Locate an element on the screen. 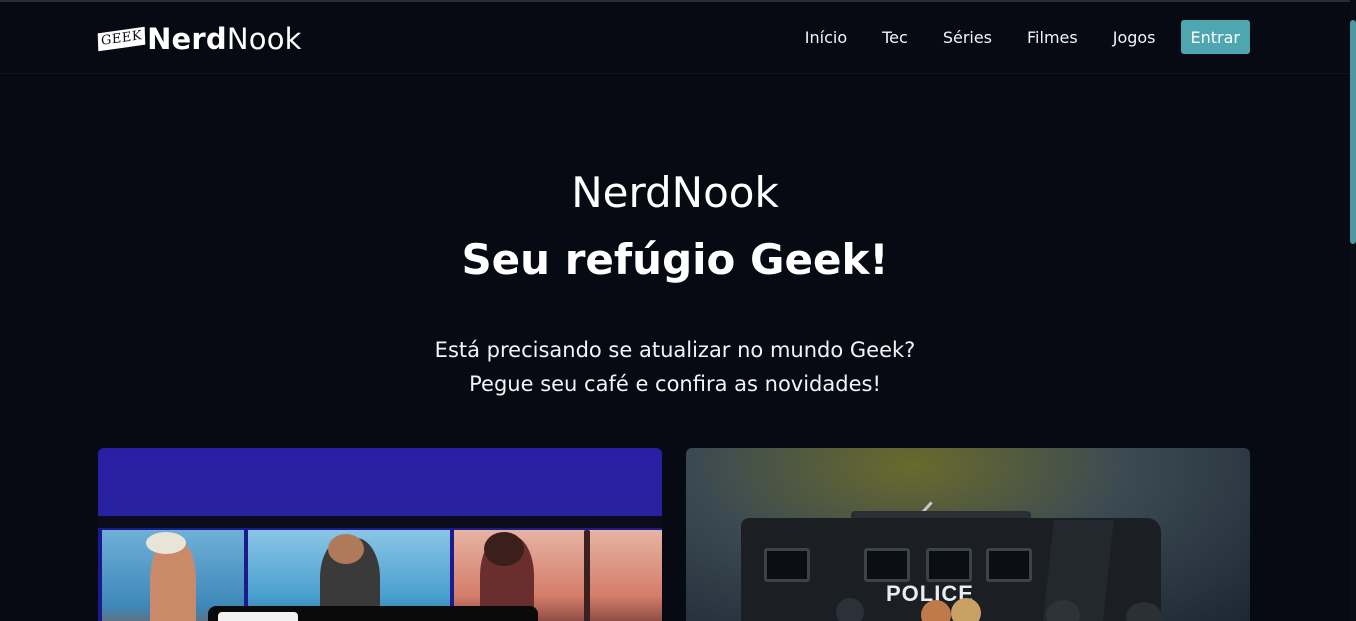 The height and width of the screenshot is (621, 1356). news-card-police: POLICE is located at coordinates (968, 534).